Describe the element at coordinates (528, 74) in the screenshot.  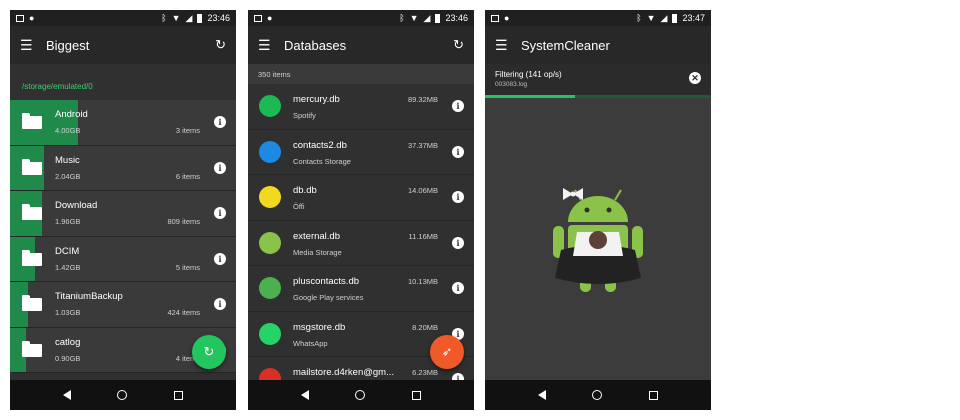
I see `filter-status: Filtering (141 op/s)` at that location.